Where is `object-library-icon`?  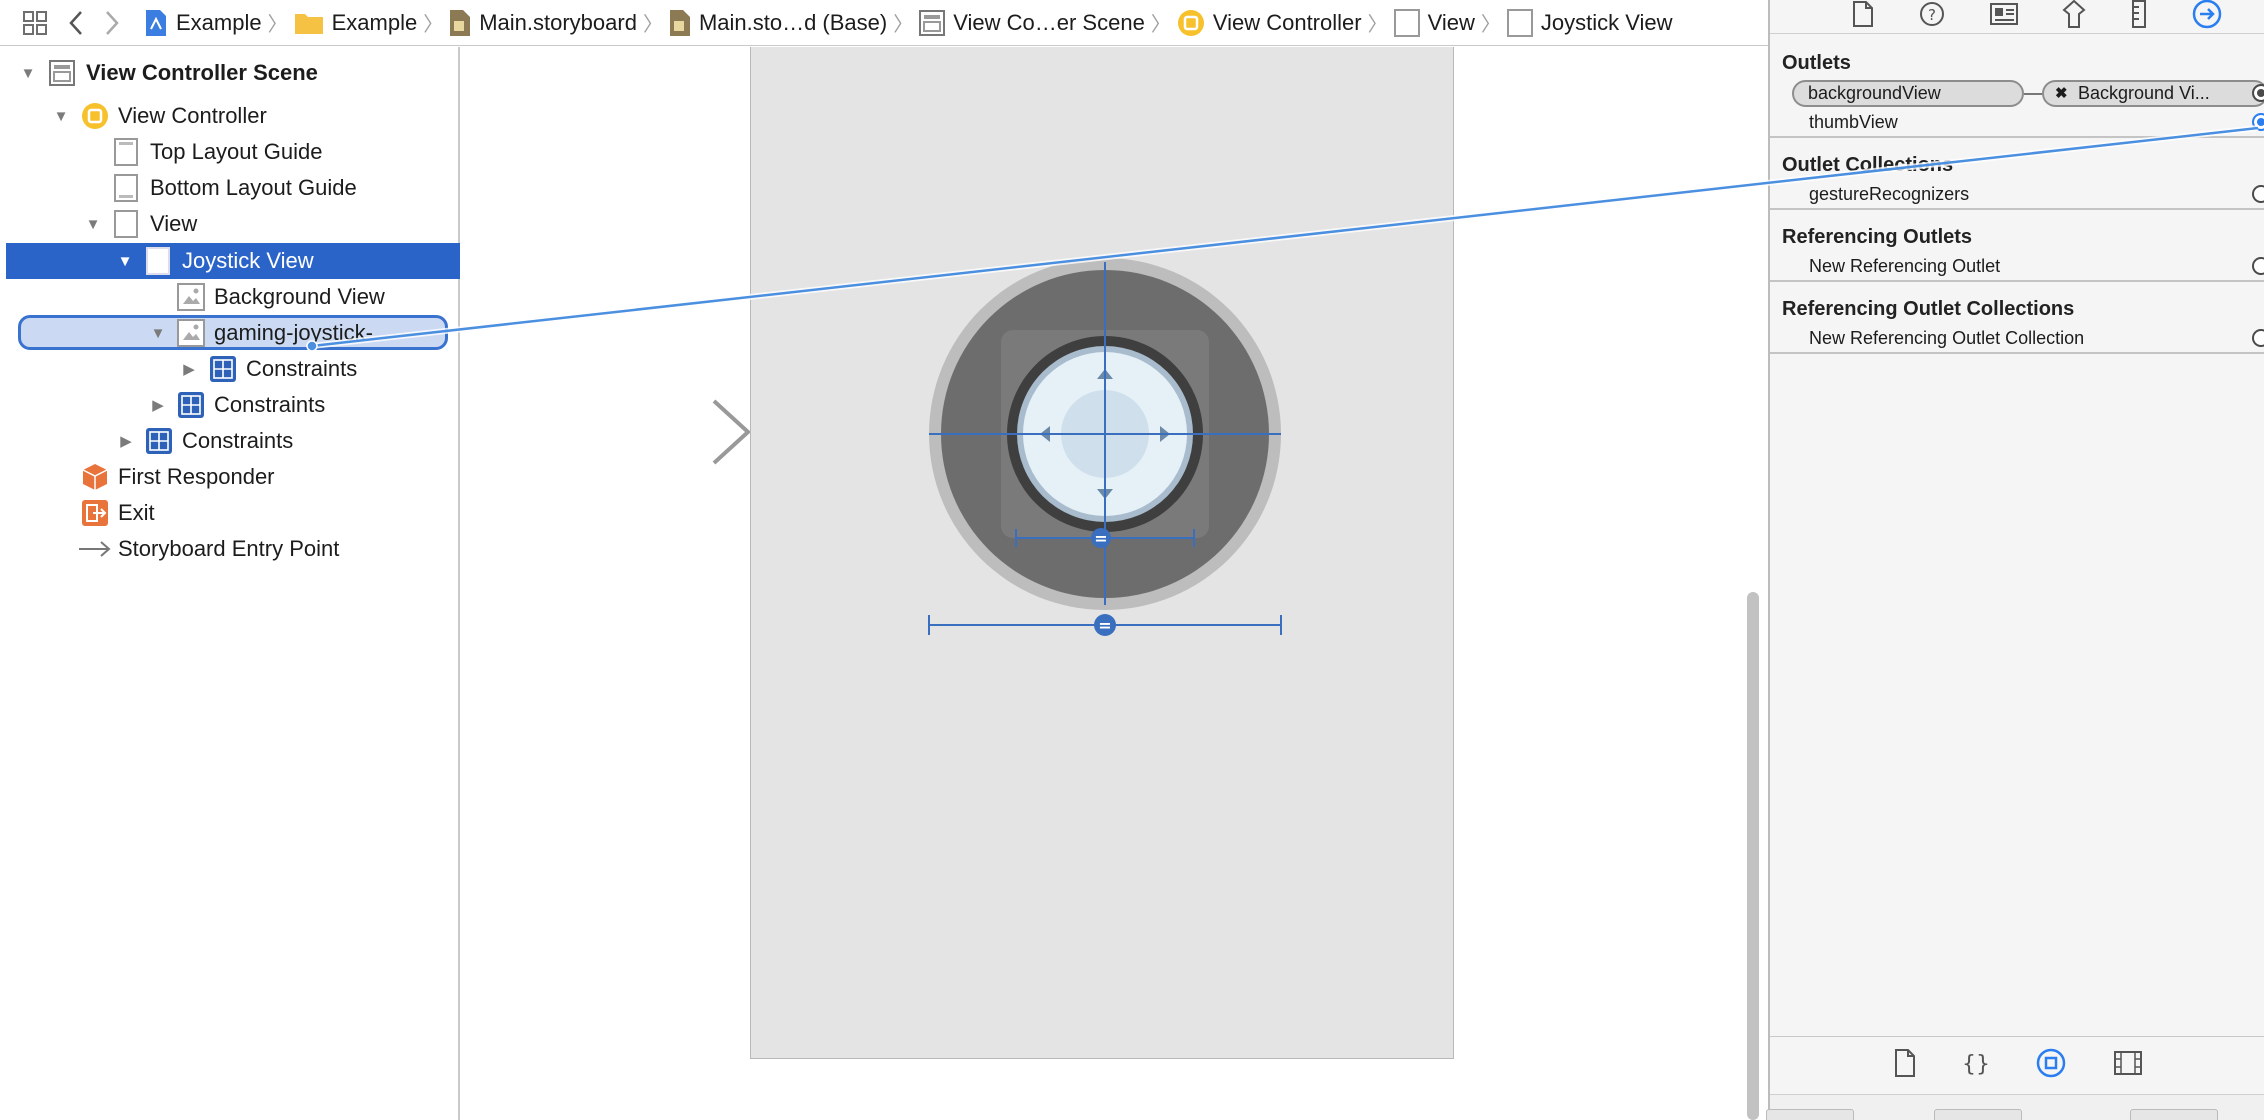 object-library-icon is located at coordinates (2051, 1065).